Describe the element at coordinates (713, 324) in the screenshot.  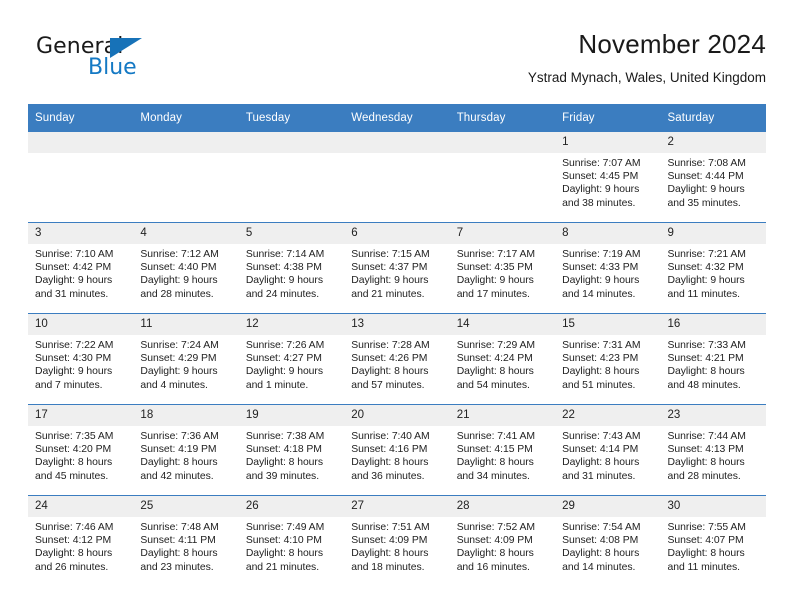
I see `day-number: 16` at that location.